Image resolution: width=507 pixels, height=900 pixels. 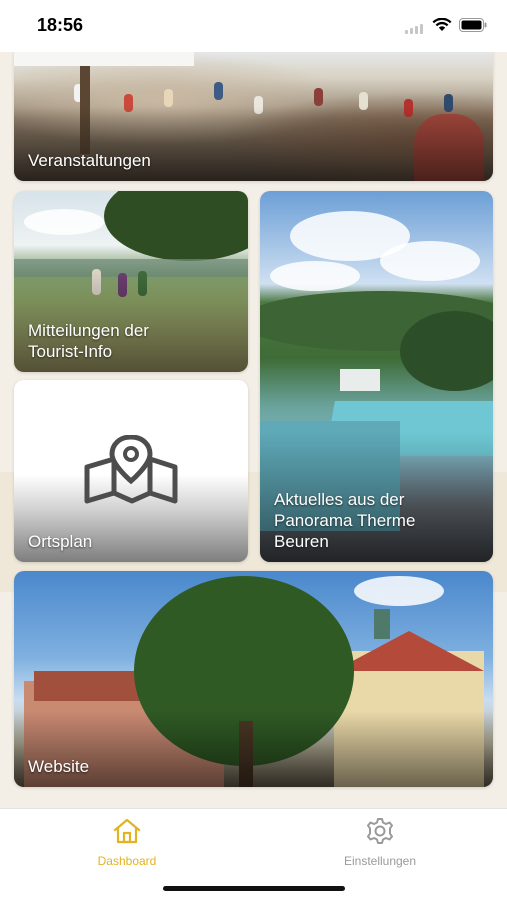 I want to click on tab-dashboard: Dashboard, so click(x=127, y=842).